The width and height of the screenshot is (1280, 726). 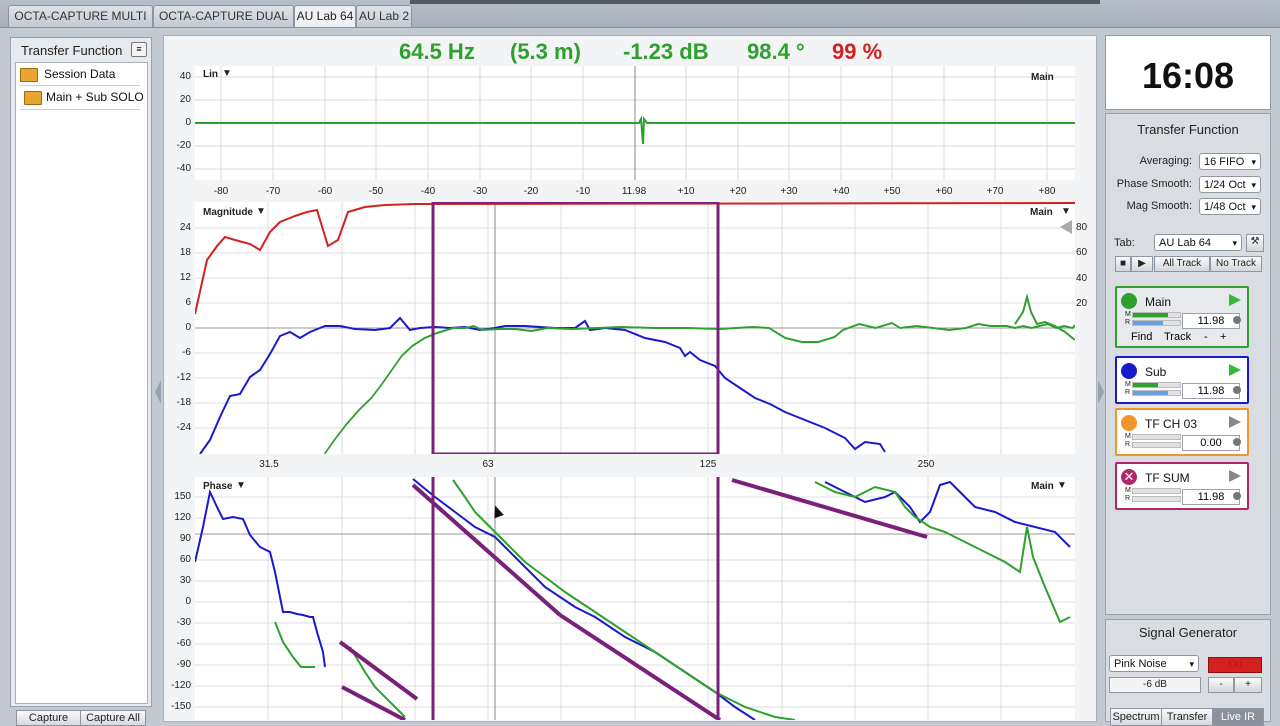 I want to click on mag-smooth-select: 1/48 Oct ▾, so click(x=1230, y=206).